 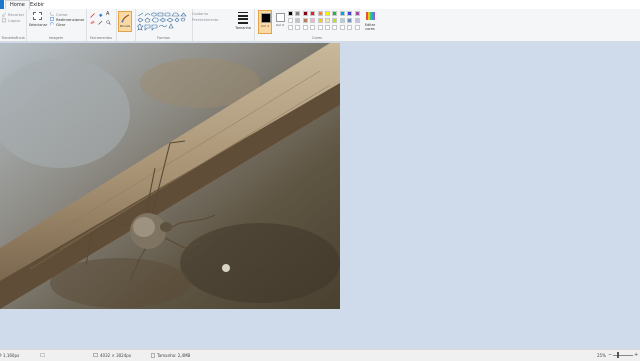 I want to click on image-size-icon, so click(x=95, y=355).